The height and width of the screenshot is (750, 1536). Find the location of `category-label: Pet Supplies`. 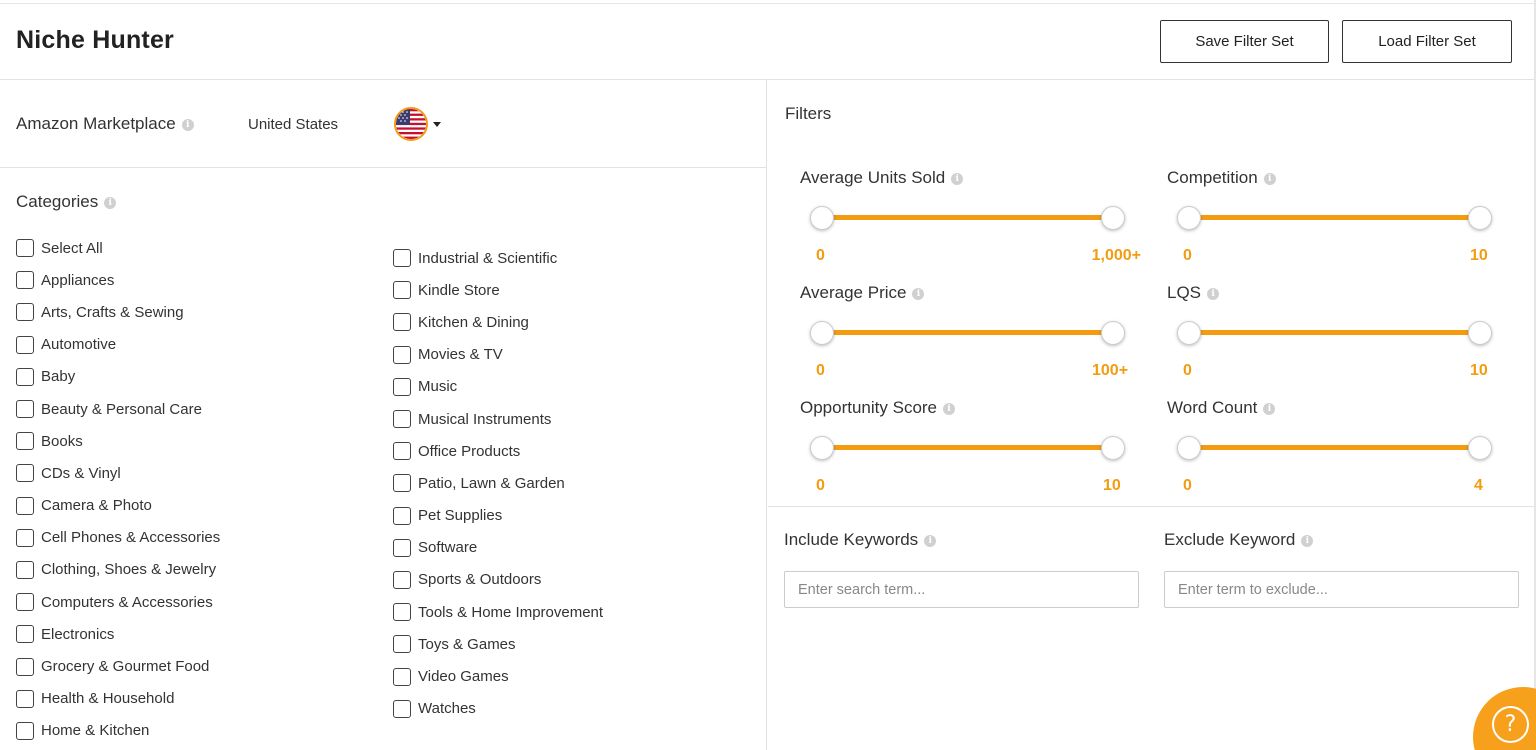

category-label: Pet Supplies is located at coordinates (460, 516).